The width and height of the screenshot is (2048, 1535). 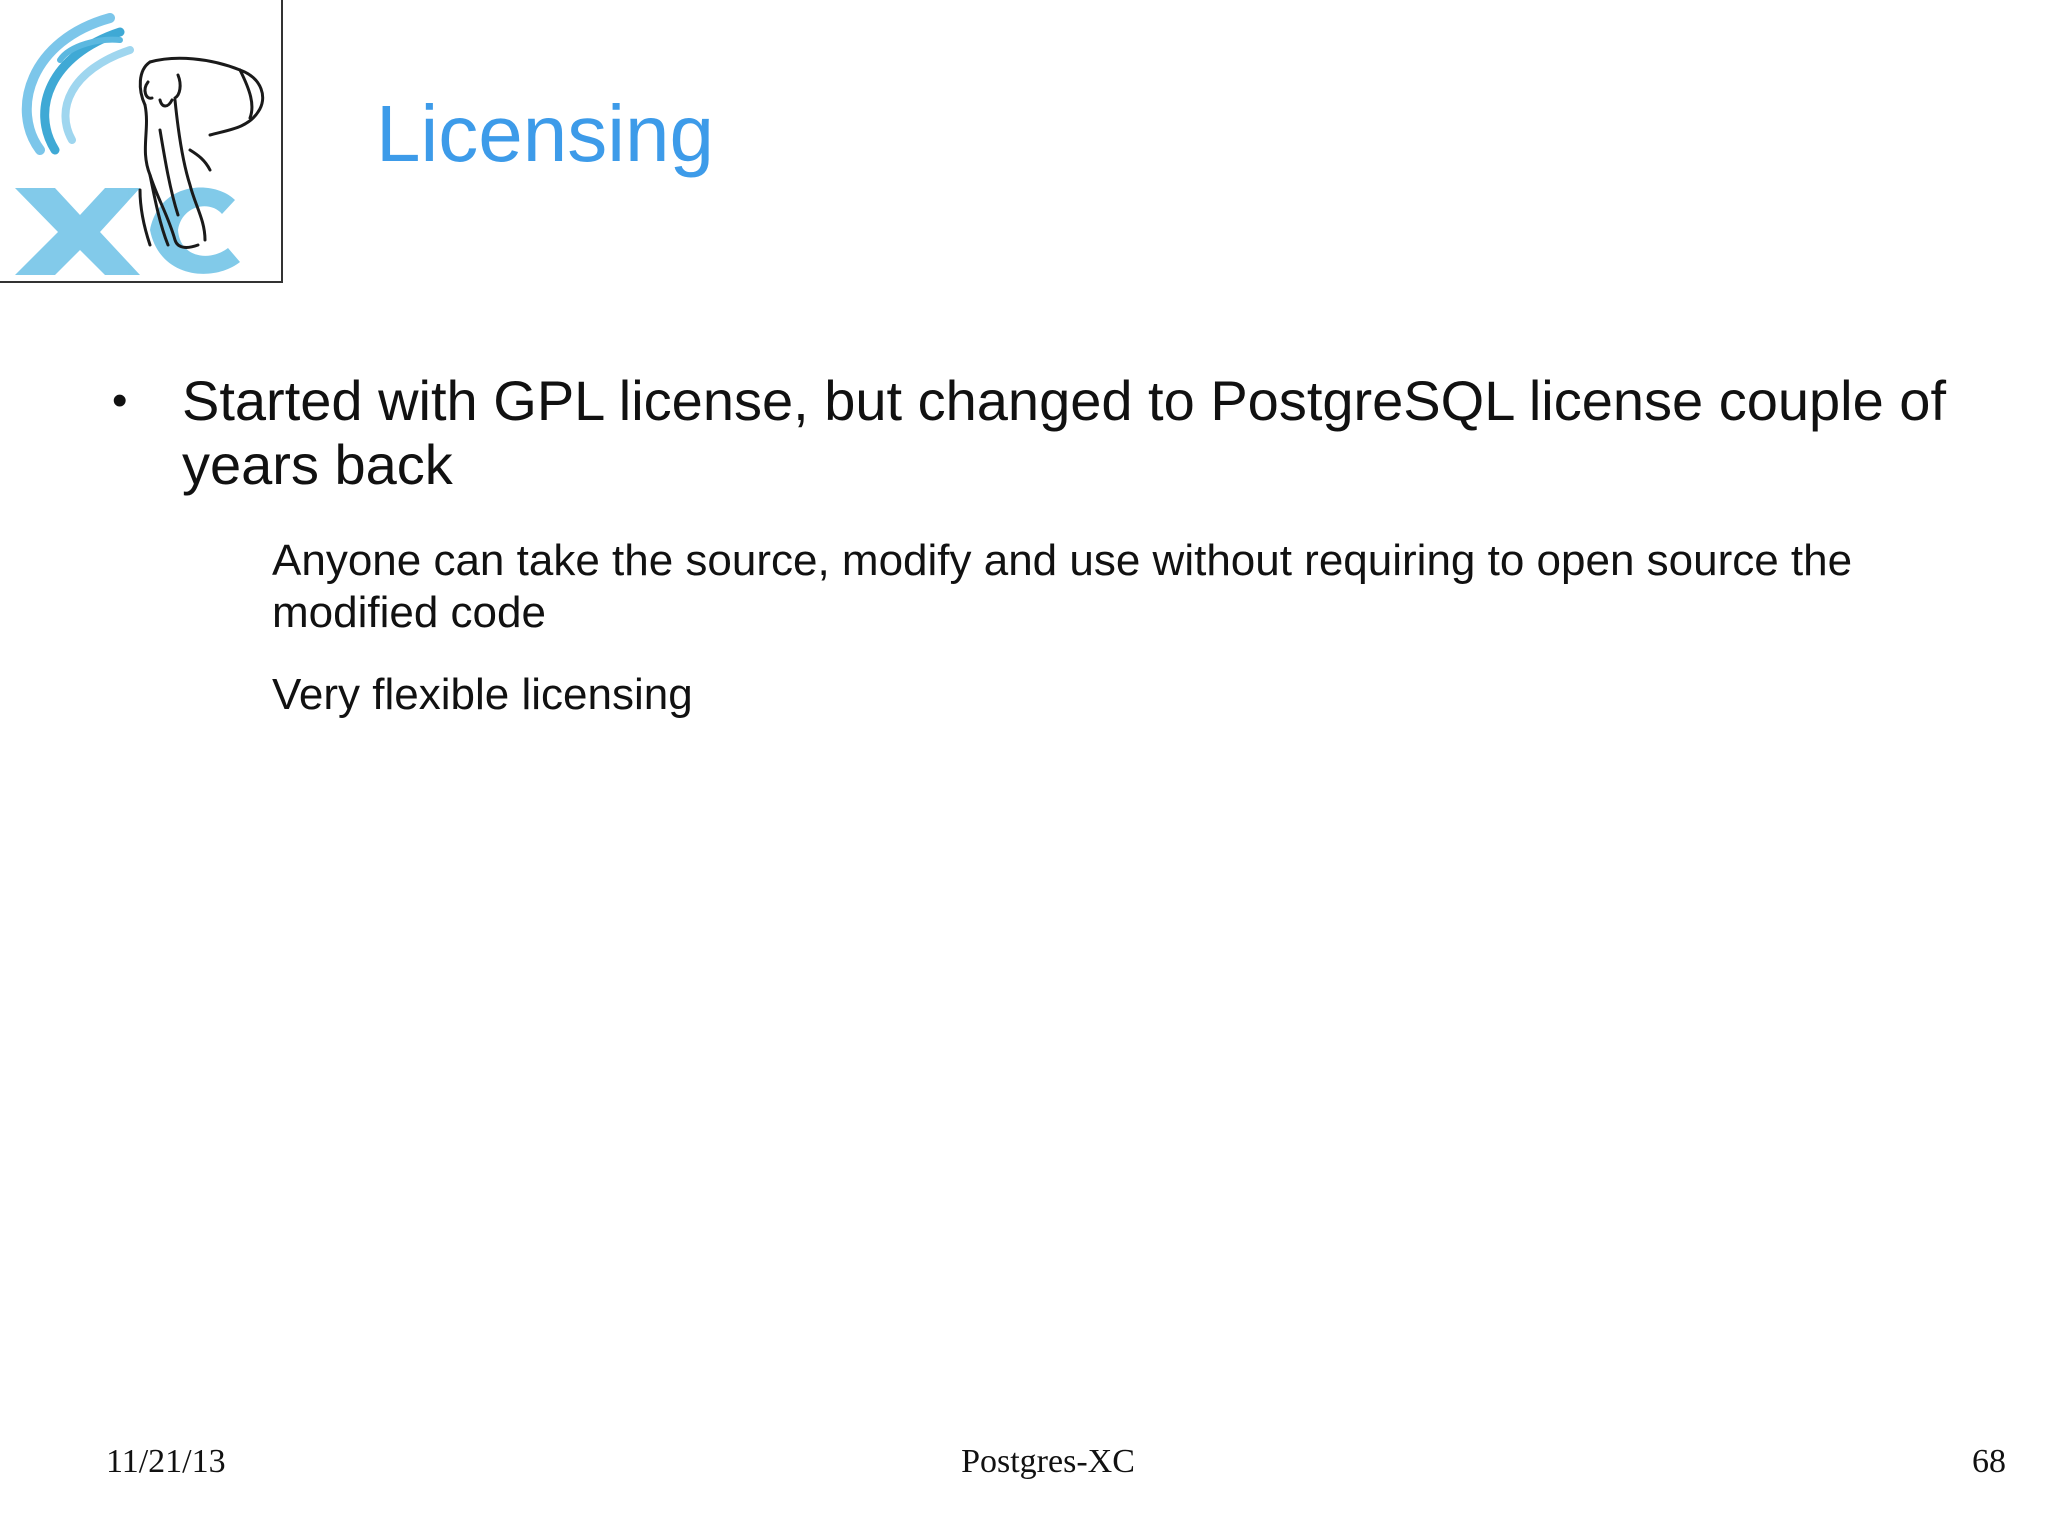 I want to click on slide-title: Licensing, so click(x=545, y=133).